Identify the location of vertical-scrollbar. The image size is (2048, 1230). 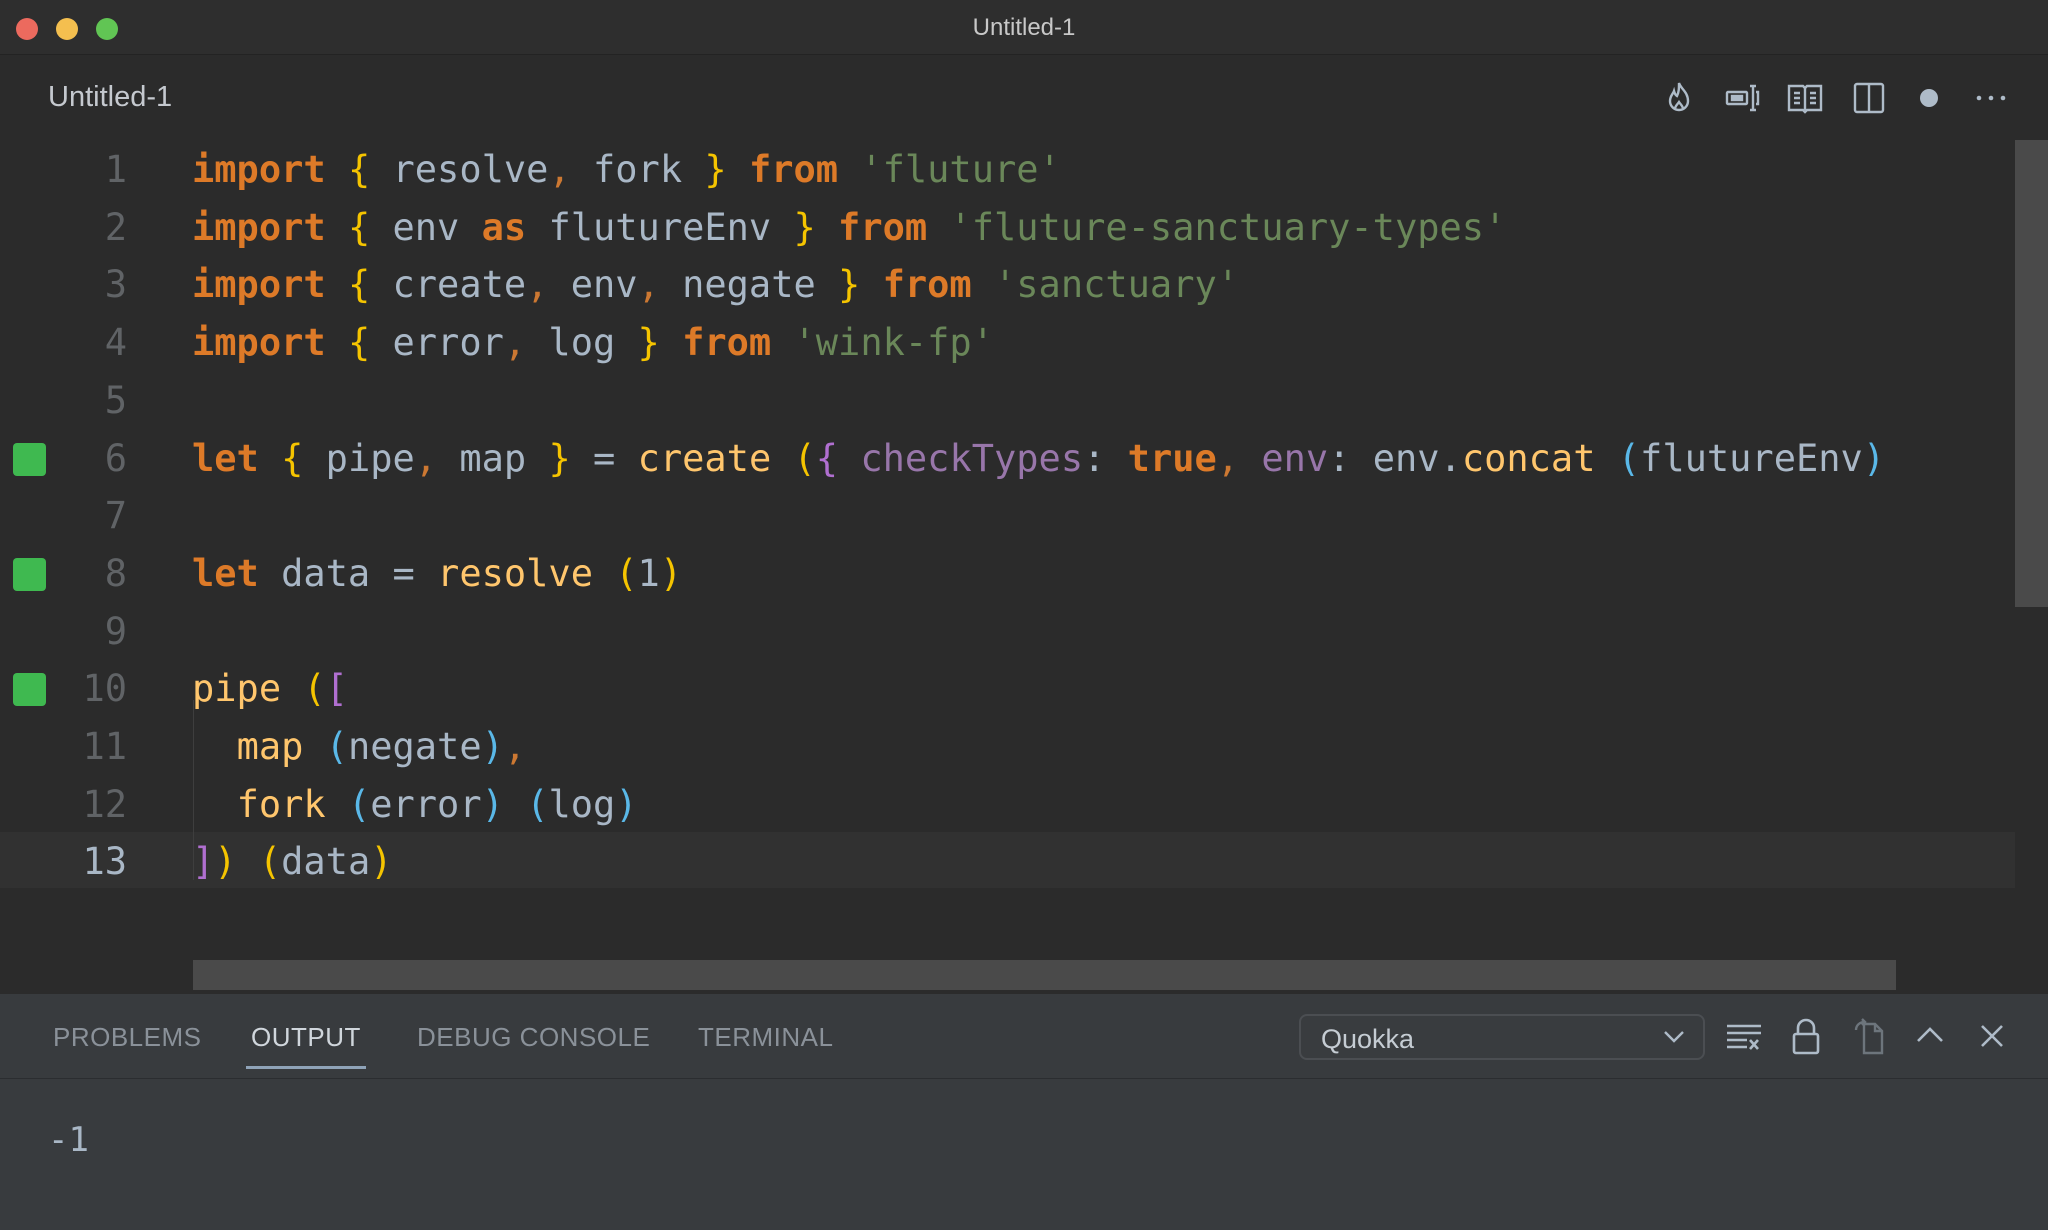
(2031, 373).